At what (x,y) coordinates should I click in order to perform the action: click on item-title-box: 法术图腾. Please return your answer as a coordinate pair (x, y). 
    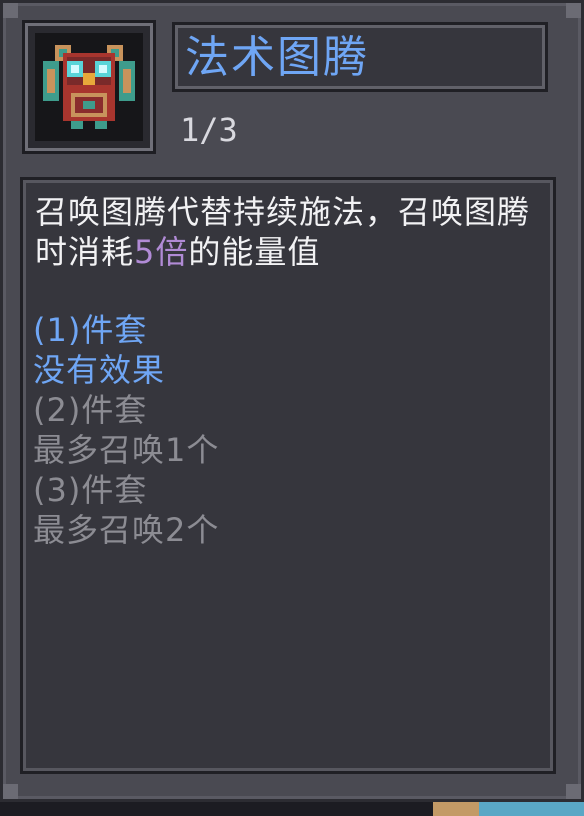
    Looking at the image, I should click on (360, 57).